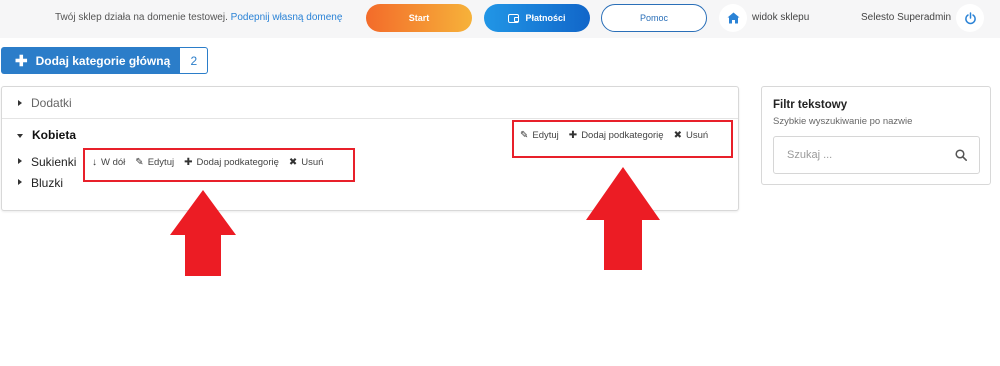 This screenshot has height=366, width=1000. I want to click on start-button-label: Start, so click(419, 18).